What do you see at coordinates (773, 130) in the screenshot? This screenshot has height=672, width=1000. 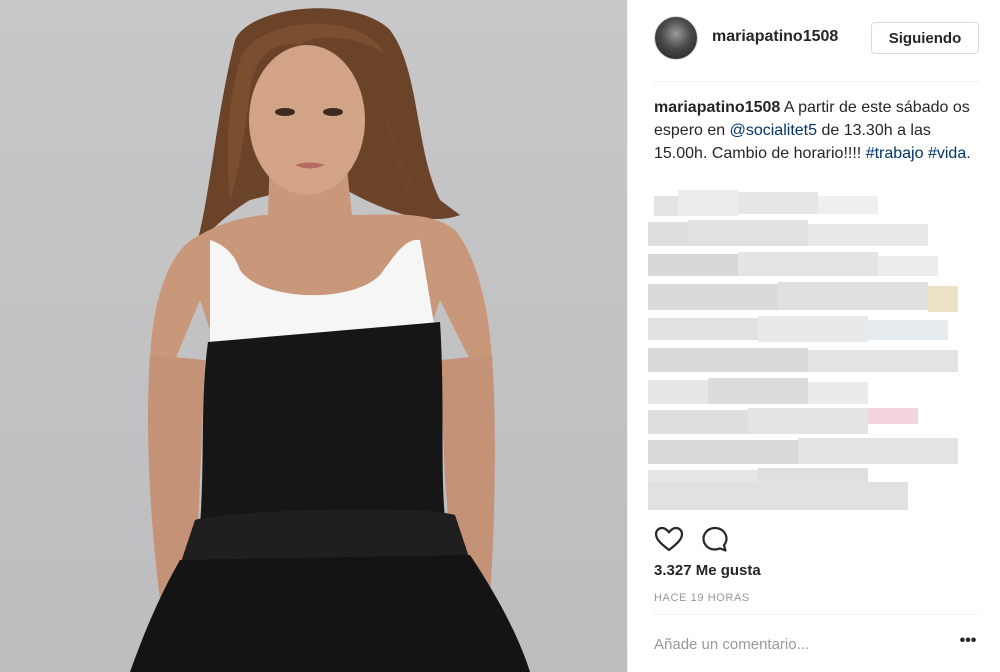 I see `mention-link: @socialitet5` at bounding box center [773, 130].